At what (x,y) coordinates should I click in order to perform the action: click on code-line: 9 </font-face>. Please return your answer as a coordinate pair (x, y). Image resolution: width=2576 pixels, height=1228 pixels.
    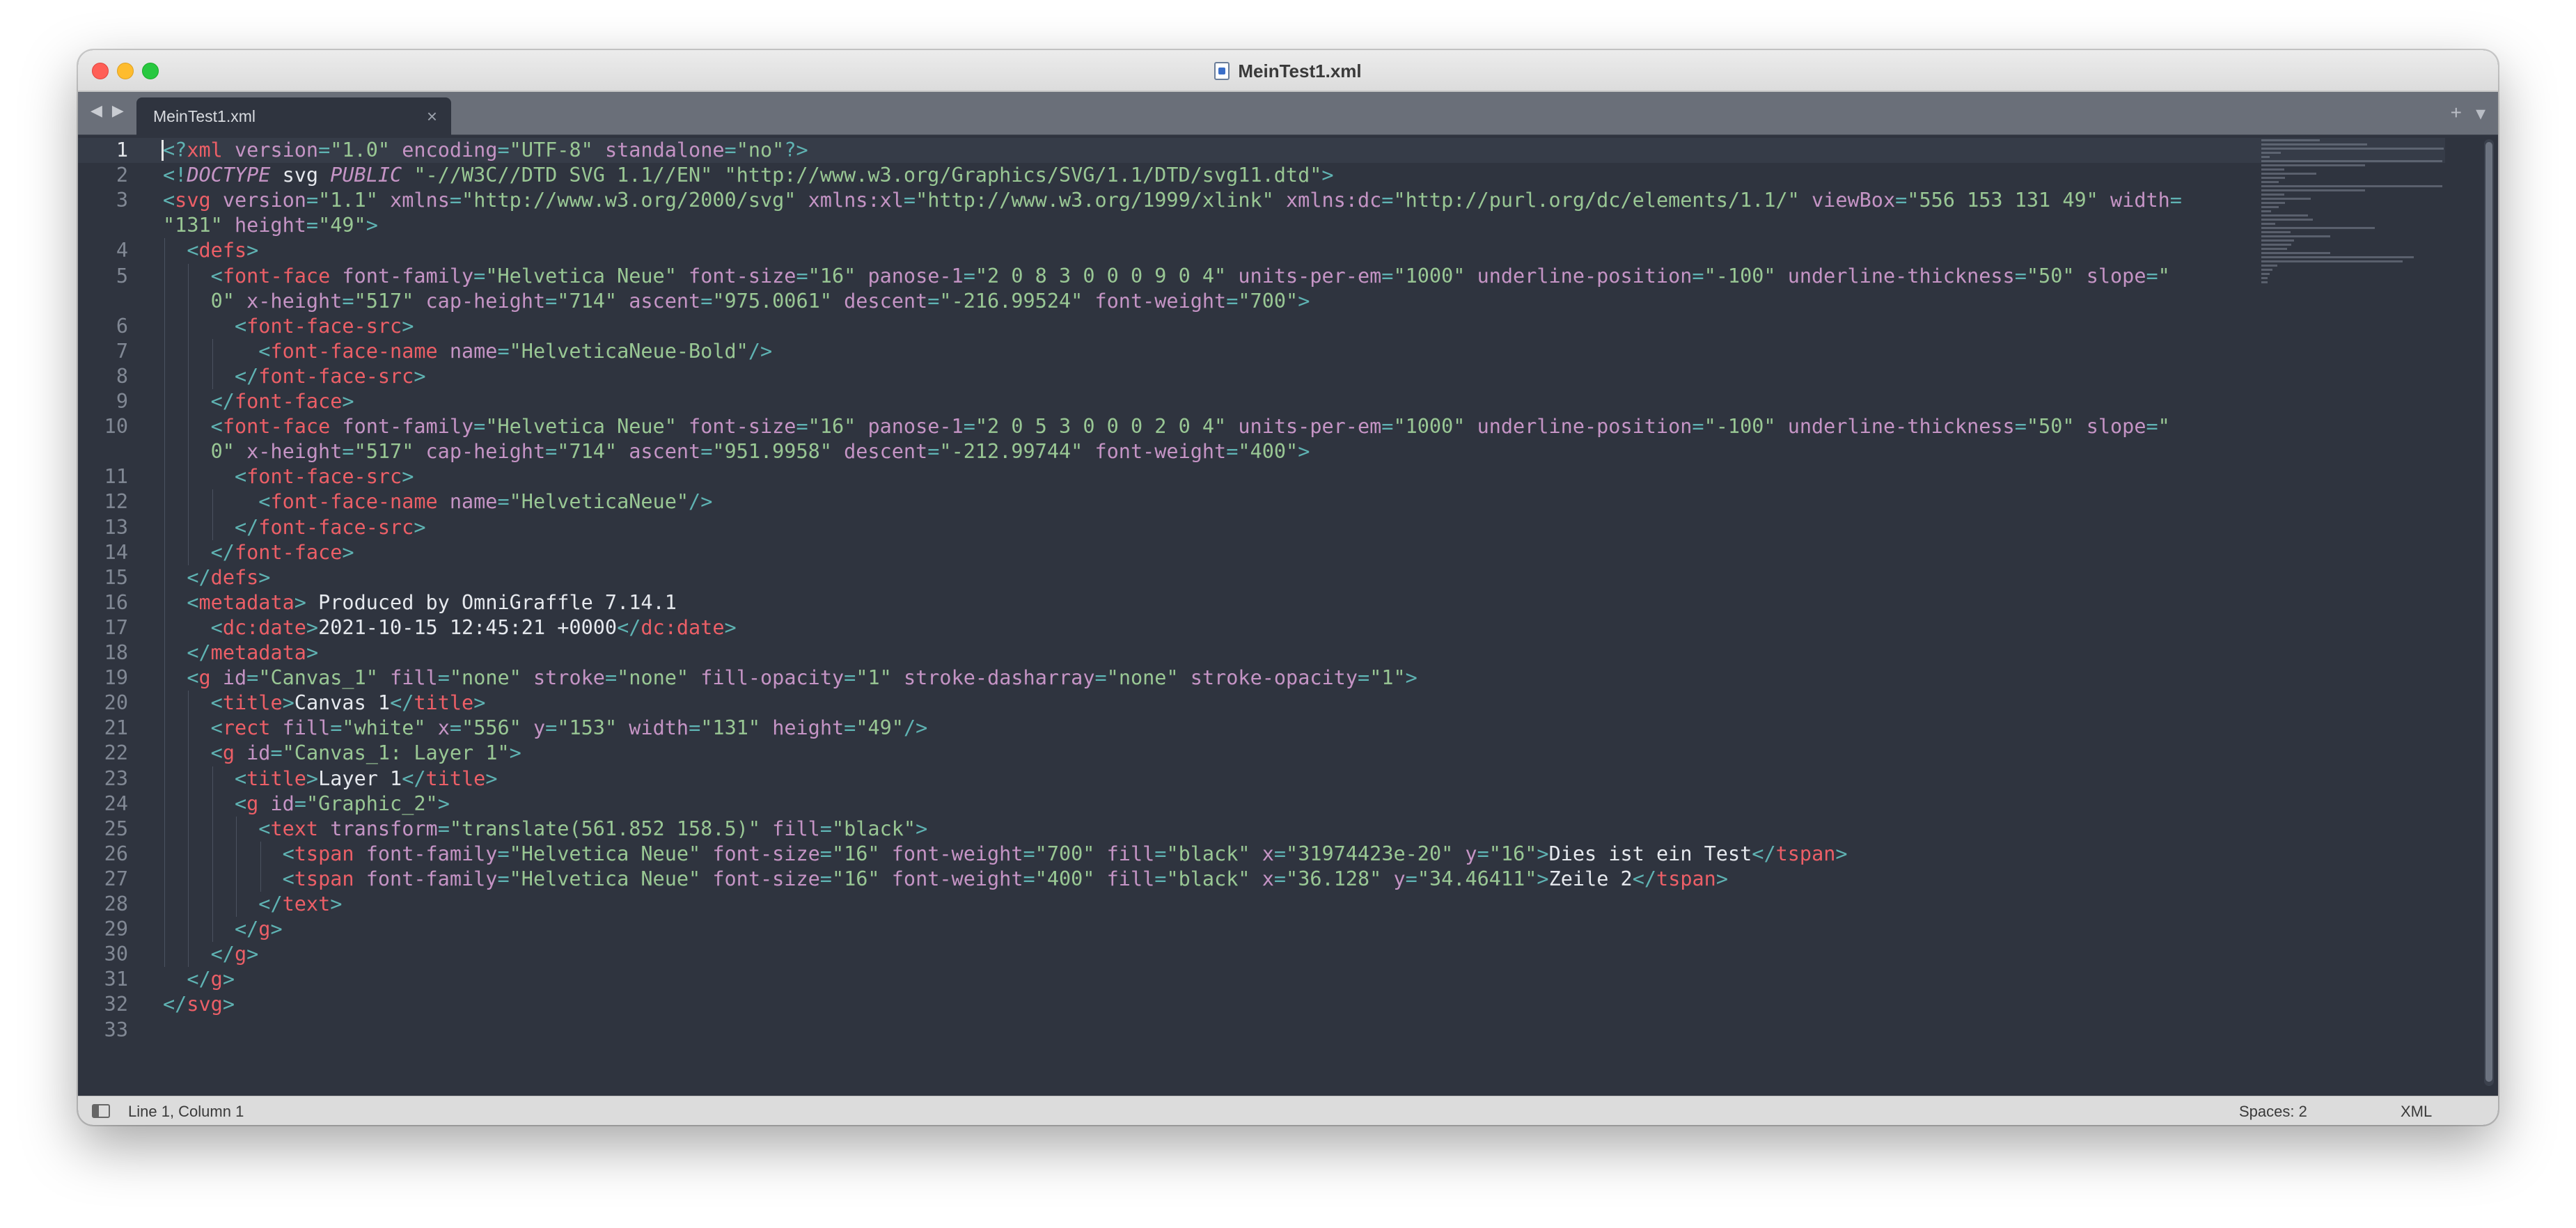
    Looking at the image, I should click on (1261, 401).